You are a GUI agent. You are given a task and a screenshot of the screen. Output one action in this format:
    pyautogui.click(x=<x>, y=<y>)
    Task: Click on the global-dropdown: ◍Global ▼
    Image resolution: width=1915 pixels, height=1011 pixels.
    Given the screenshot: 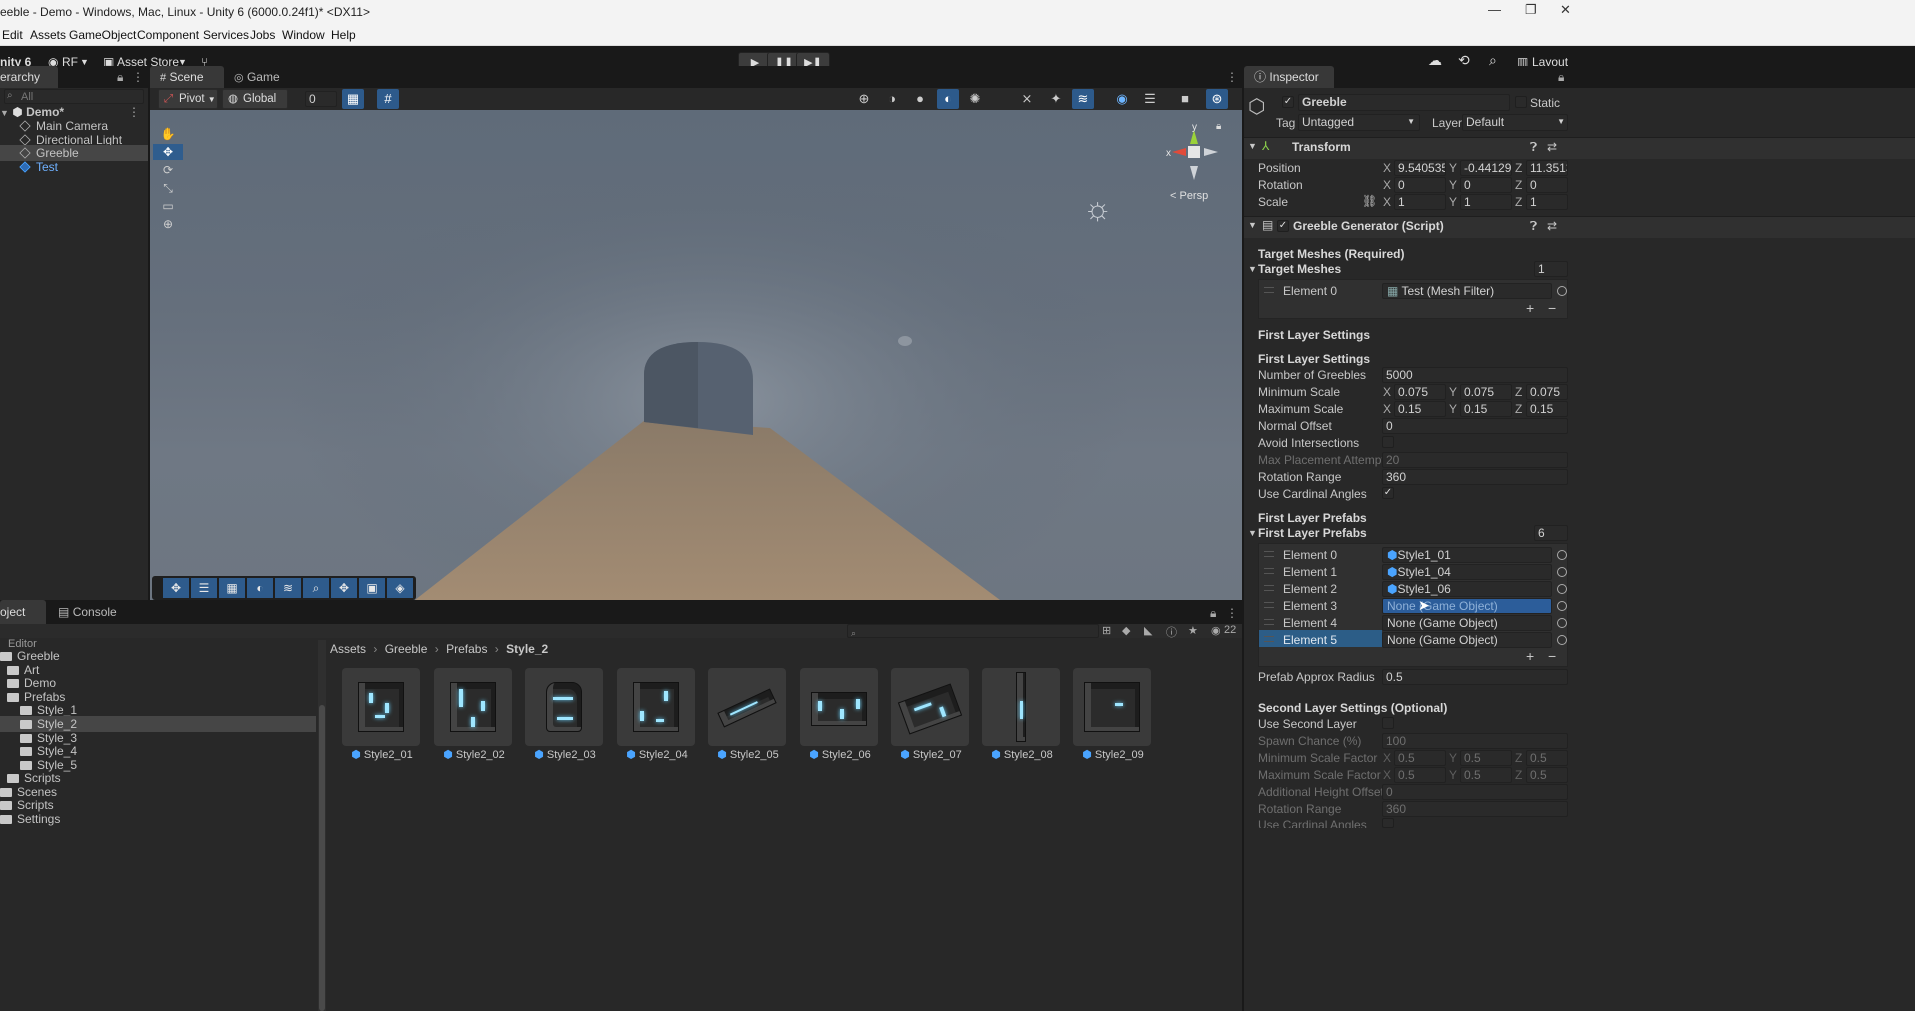 What is the action you would take?
    pyautogui.click(x=255, y=105)
    